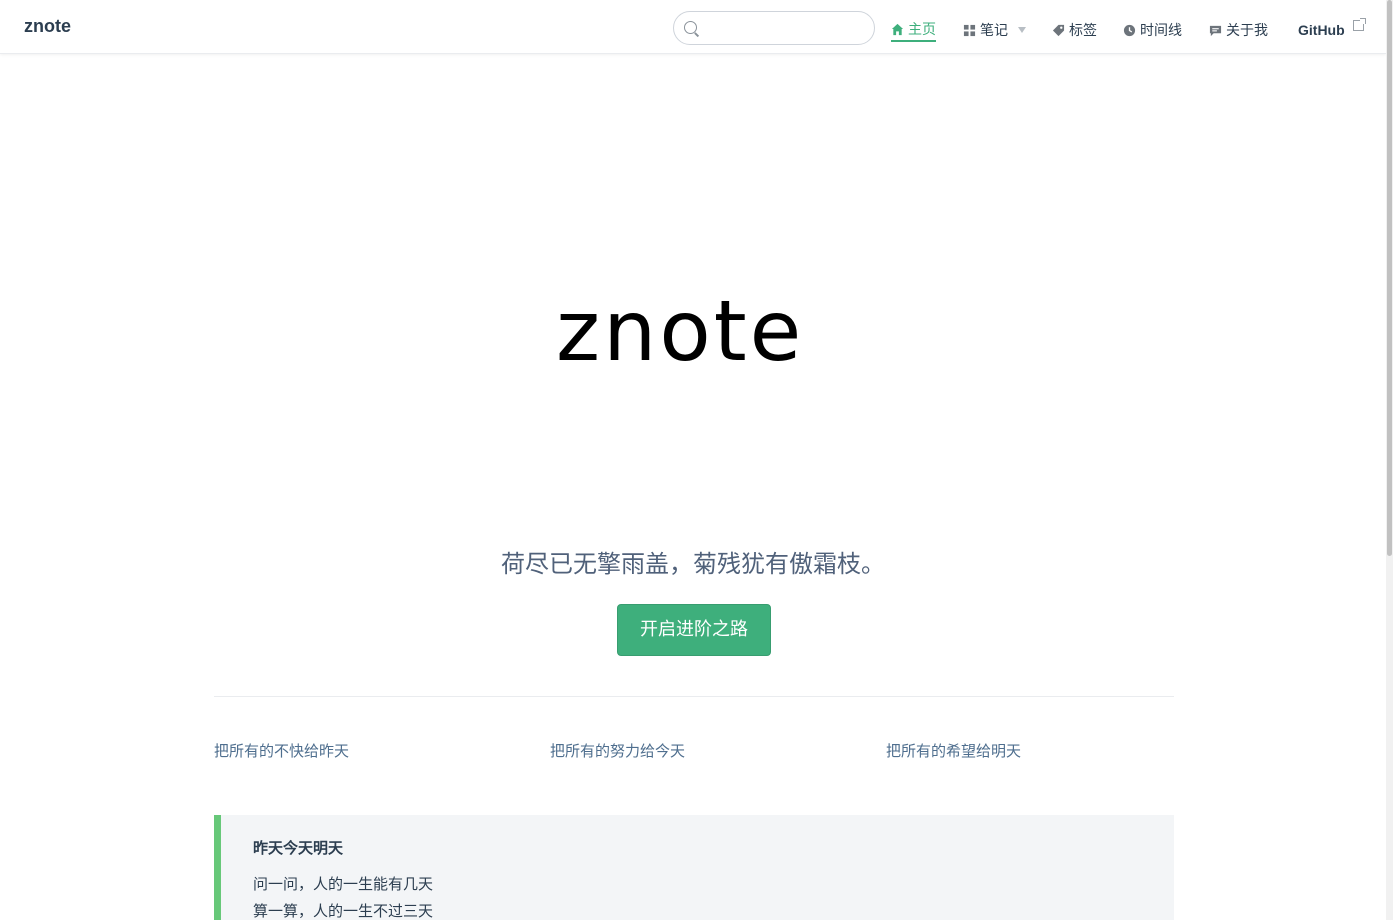 The image size is (1393, 920). What do you see at coordinates (343, 884) in the screenshot?
I see `quote-line: 问一问，人的一生能有几天` at bounding box center [343, 884].